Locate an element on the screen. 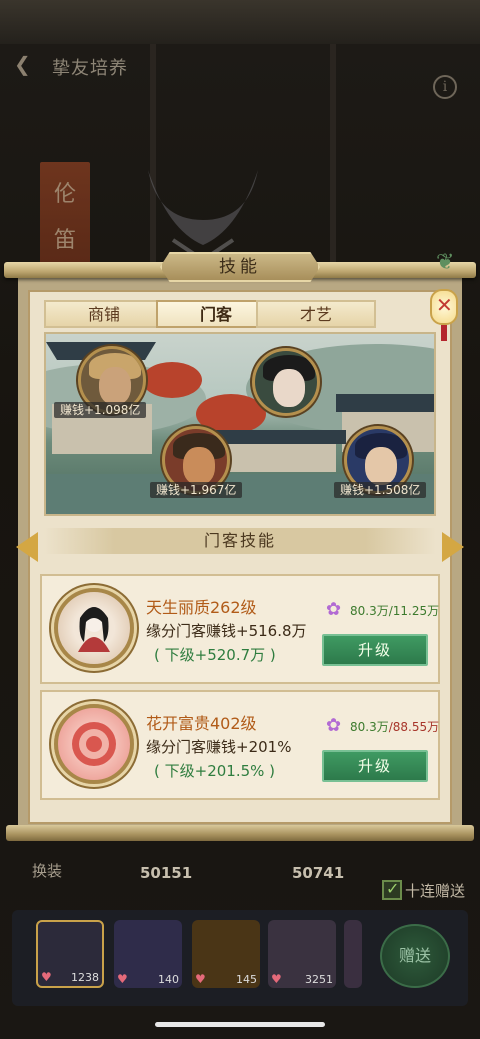 This screenshot has height=1039, width=480. swap-outfit-button: 换装 is located at coordinates (47, 870).